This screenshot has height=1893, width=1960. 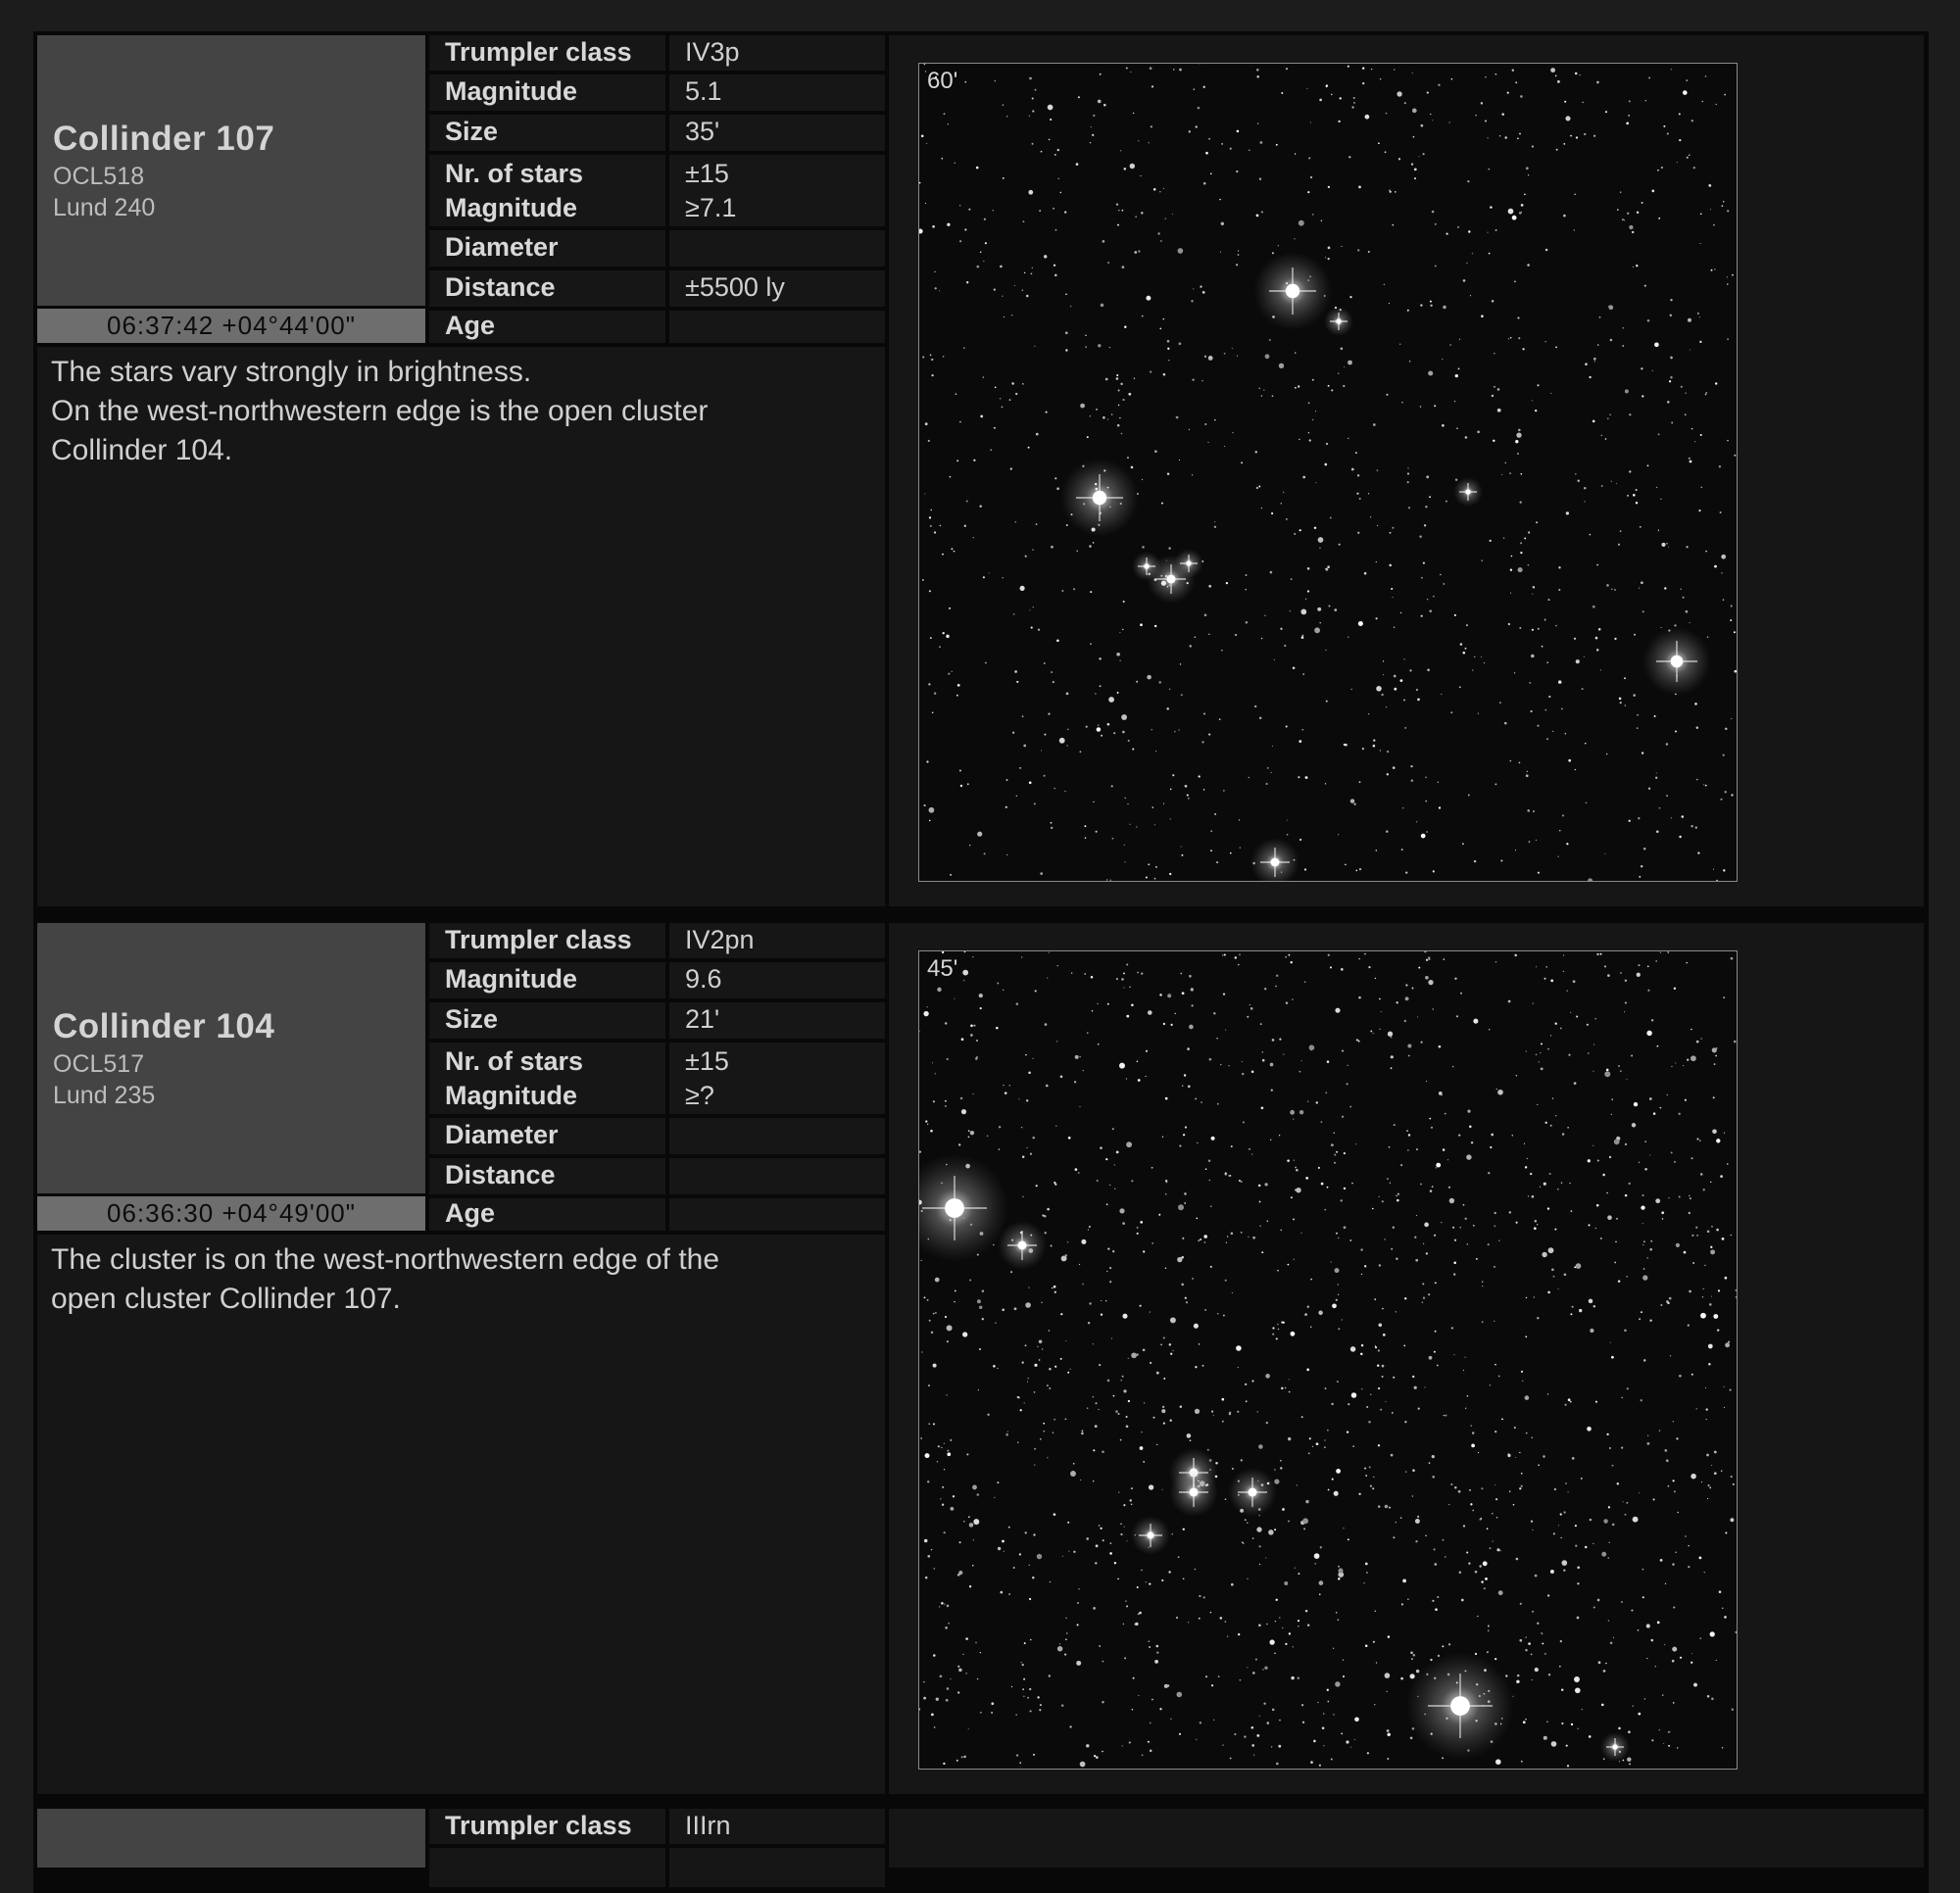 What do you see at coordinates (291, 372) in the screenshot?
I see `description-line: The stars vary strongly in brightness.` at bounding box center [291, 372].